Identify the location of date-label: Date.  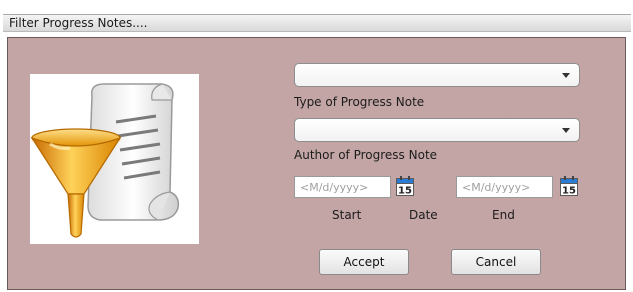
(423, 215).